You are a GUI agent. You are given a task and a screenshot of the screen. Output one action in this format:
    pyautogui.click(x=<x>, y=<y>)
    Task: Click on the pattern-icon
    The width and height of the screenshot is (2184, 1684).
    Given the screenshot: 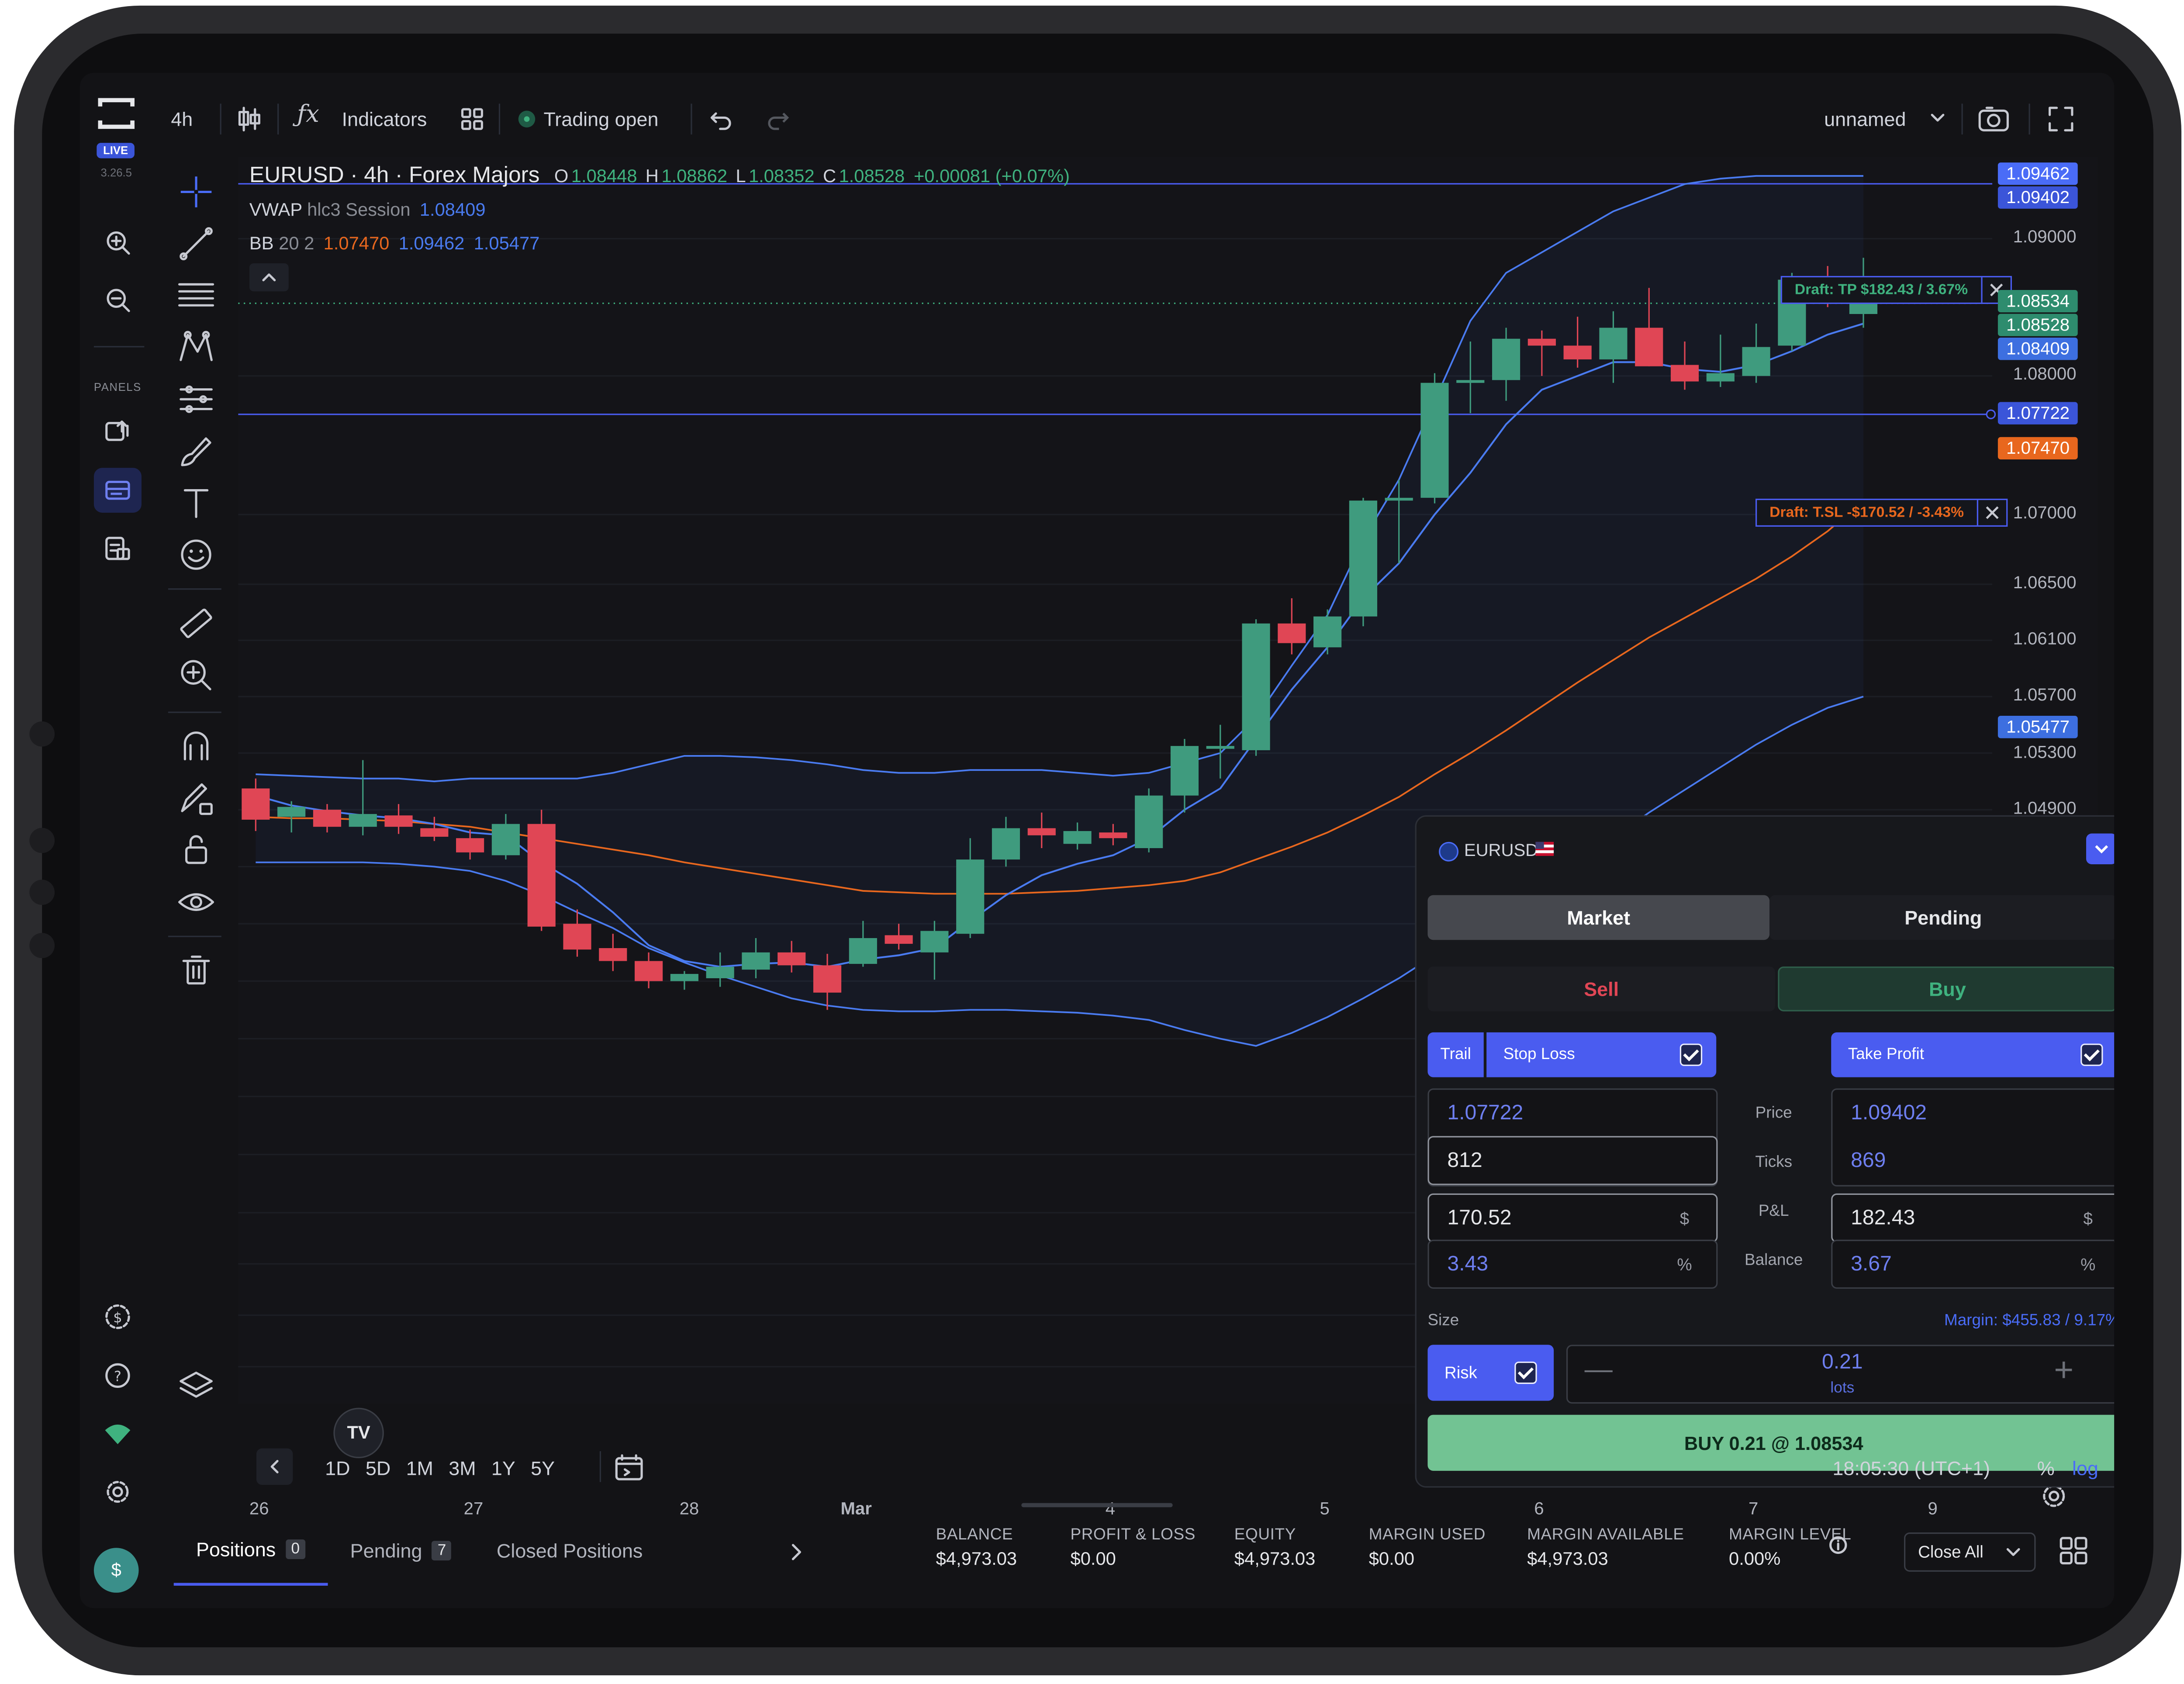 What is the action you would take?
    pyautogui.click(x=196, y=347)
    